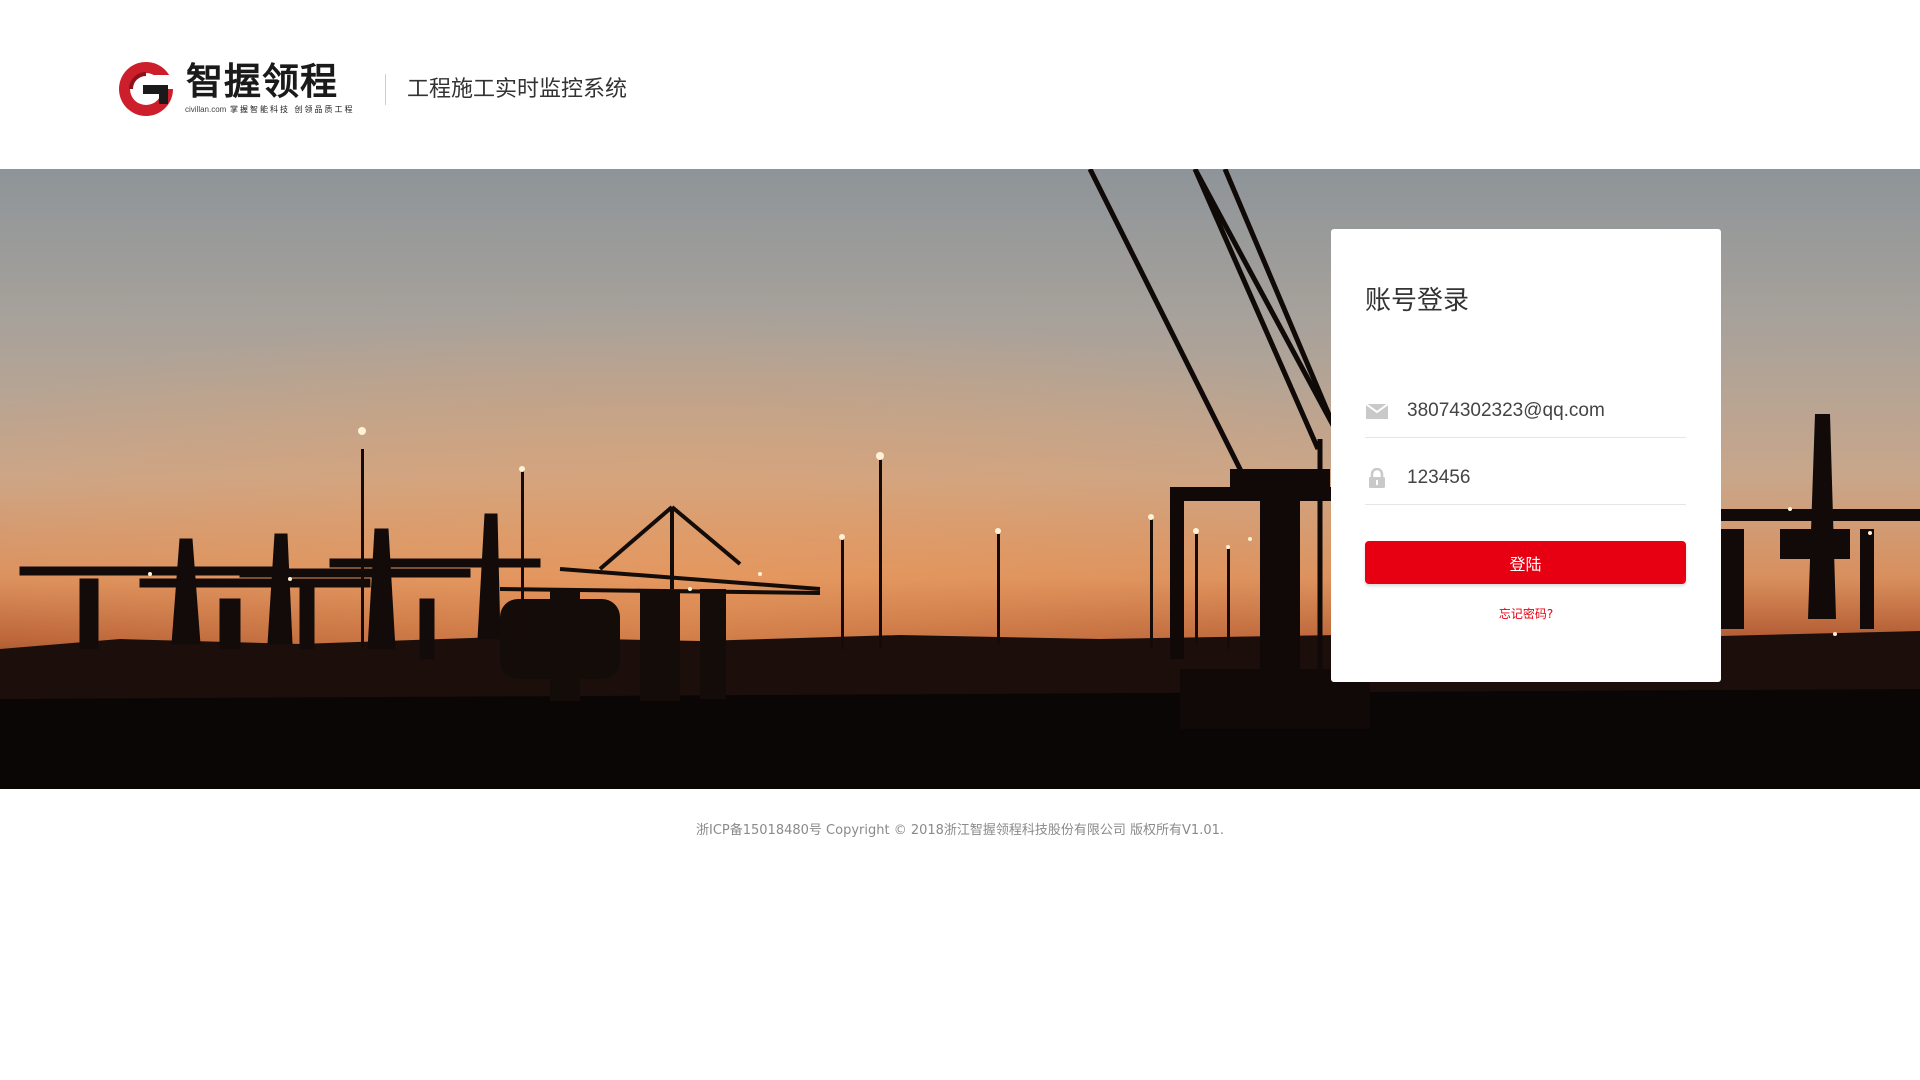  Describe the element at coordinates (1525, 562) in the screenshot. I see `login-button: 登陆` at that location.